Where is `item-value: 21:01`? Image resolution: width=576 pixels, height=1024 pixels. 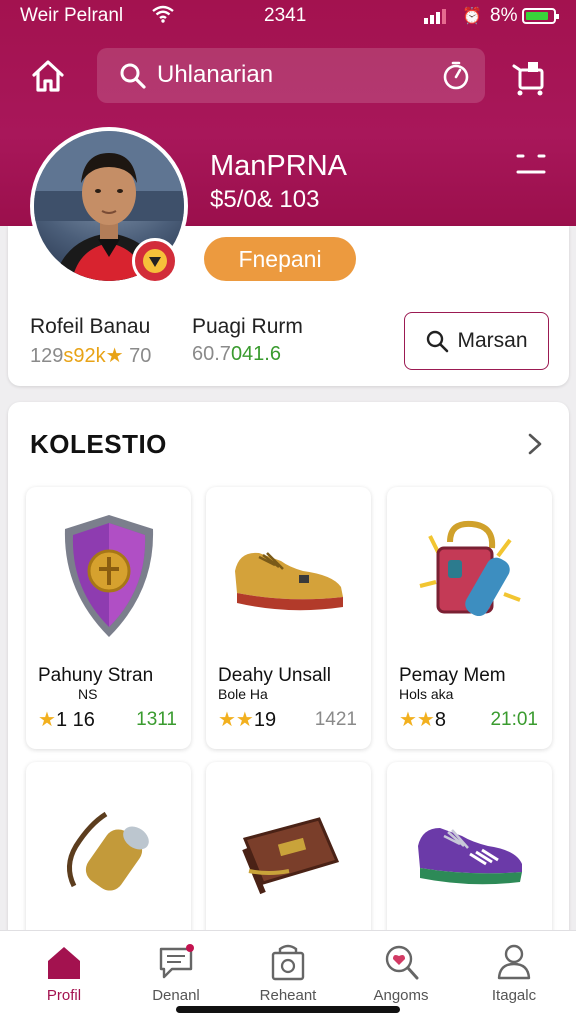 item-value: 21:01 is located at coordinates (514, 719).